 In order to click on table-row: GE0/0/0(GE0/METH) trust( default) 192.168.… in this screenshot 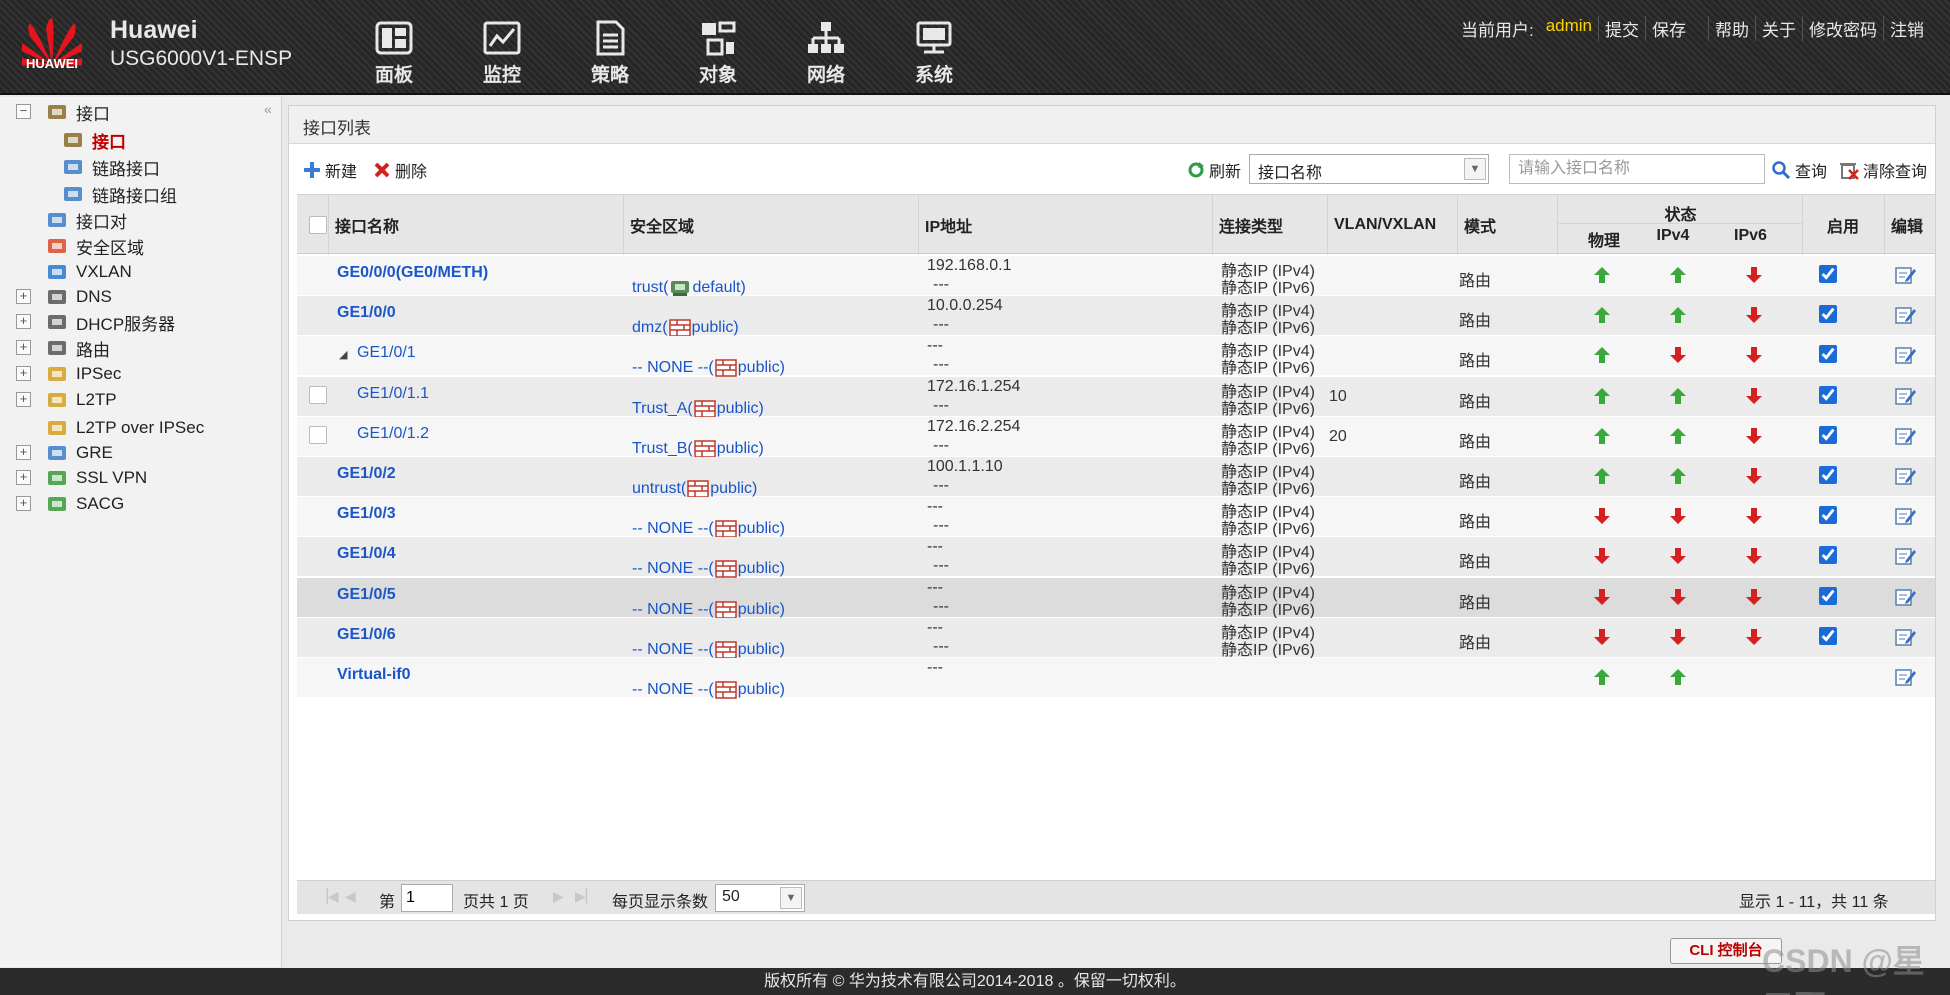, I will do `click(1116, 276)`.